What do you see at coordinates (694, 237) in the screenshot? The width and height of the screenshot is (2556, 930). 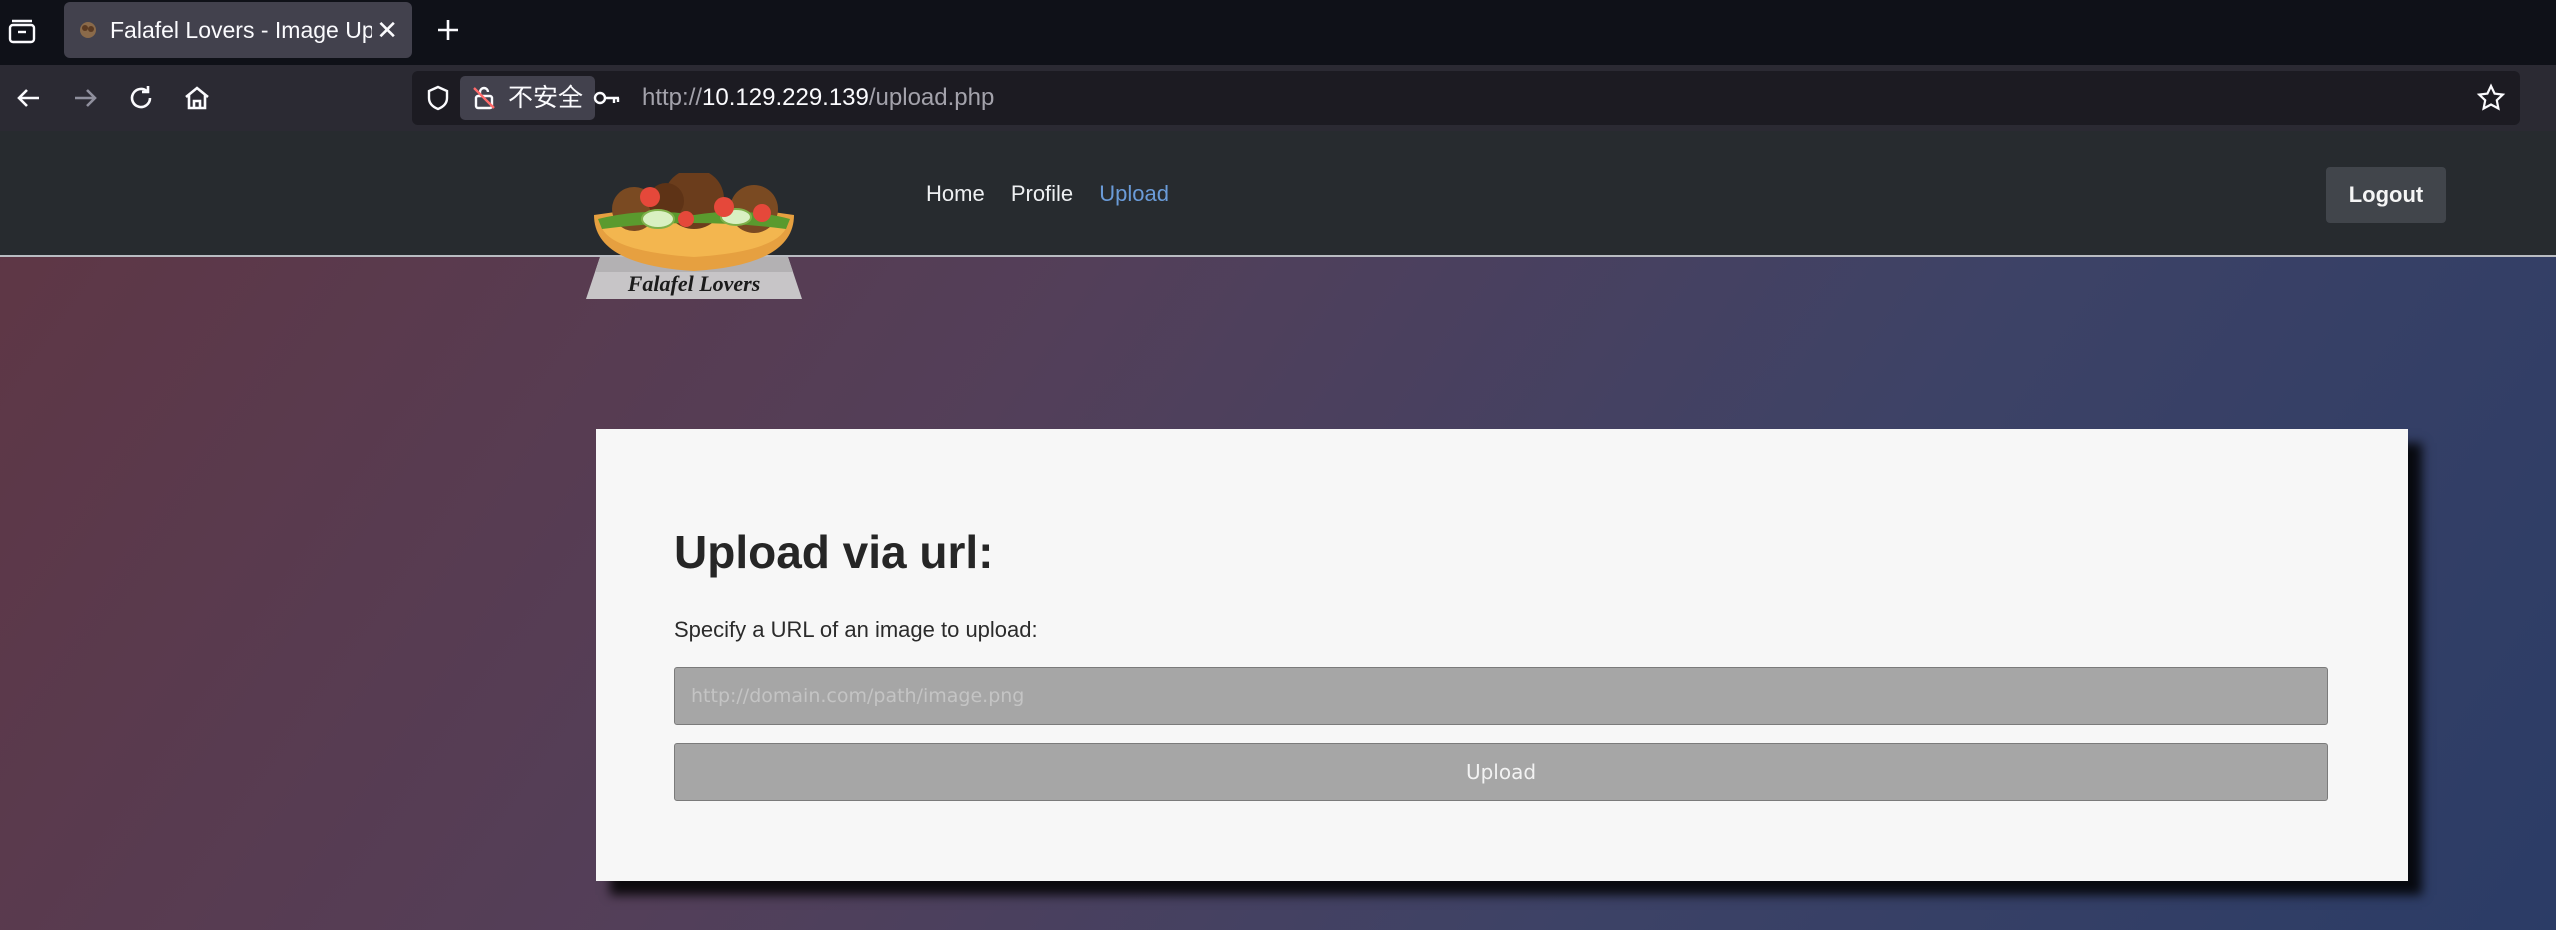 I see `falafel-lovers-logo: Falafel Lovers` at bounding box center [694, 237].